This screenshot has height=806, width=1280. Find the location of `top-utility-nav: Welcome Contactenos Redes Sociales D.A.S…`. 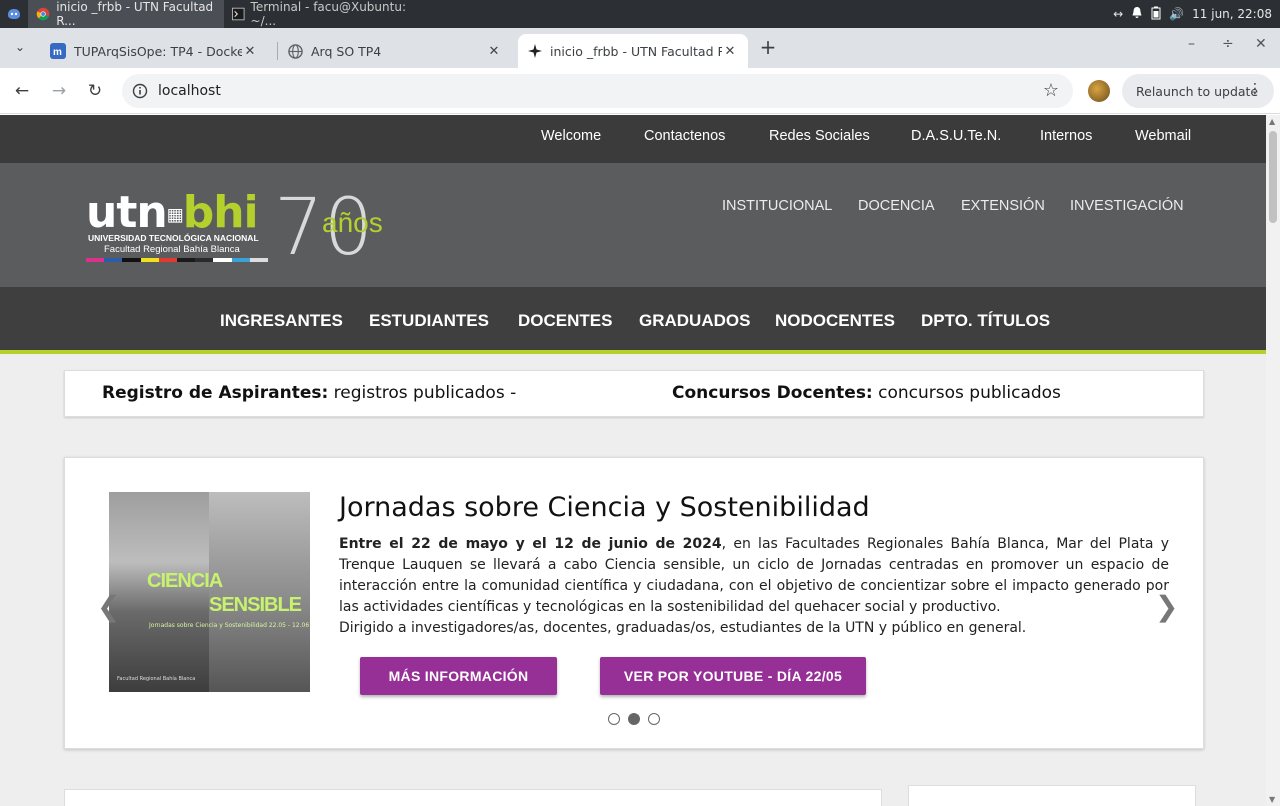

top-utility-nav: Welcome Contactenos Redes Sociales D.A.S… is located at coordinates (633, 139).